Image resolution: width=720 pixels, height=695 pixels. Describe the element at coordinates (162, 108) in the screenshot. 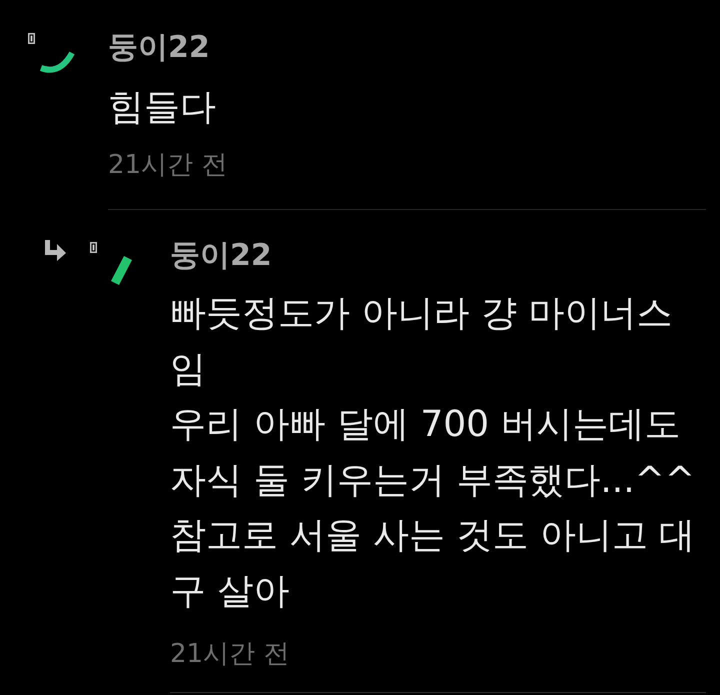

I see `comment-text: 힘들다` at that location.